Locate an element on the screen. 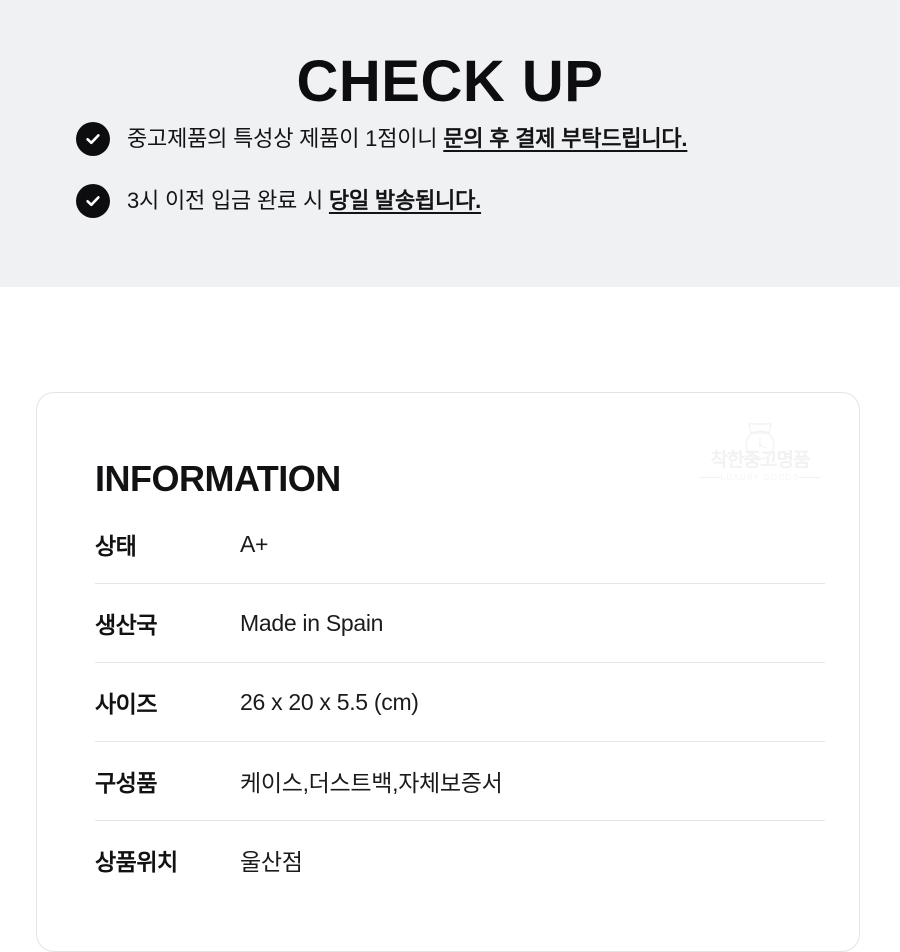 Image resolution: width=900 pixels, height=952 pixels. brand-watermark-logo: 착한중고명품 LUXURY GOODS is located at coordinates (760, 456).